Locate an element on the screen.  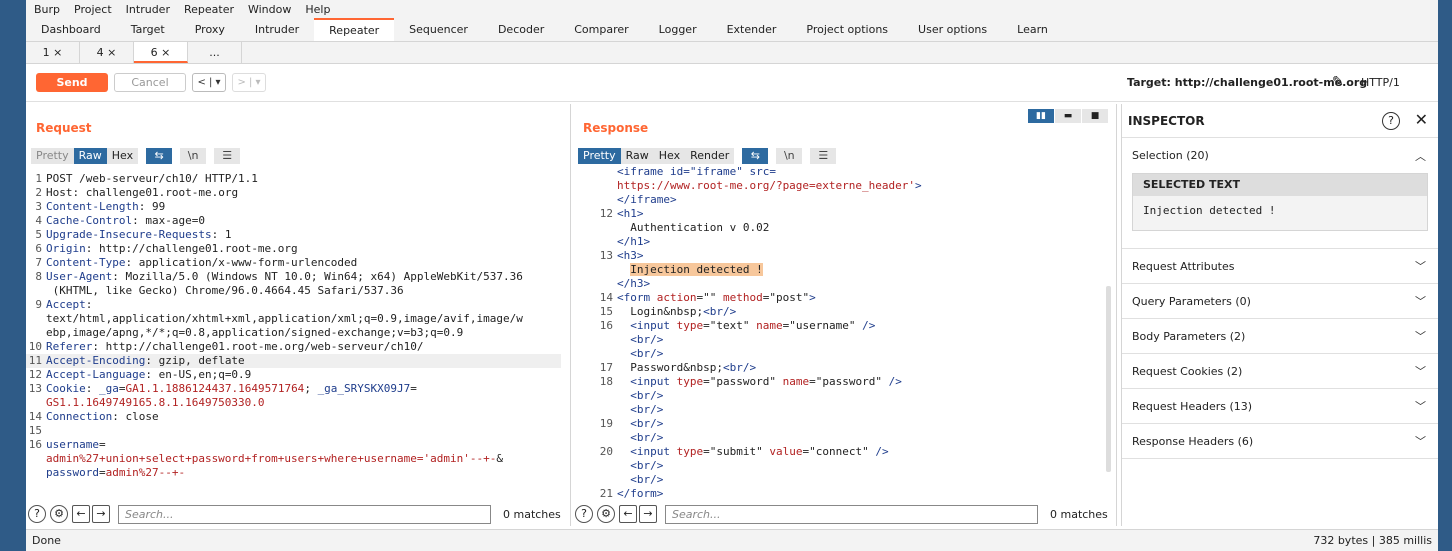
request-tab-raw: Raw is located at coordinates (90, 156).